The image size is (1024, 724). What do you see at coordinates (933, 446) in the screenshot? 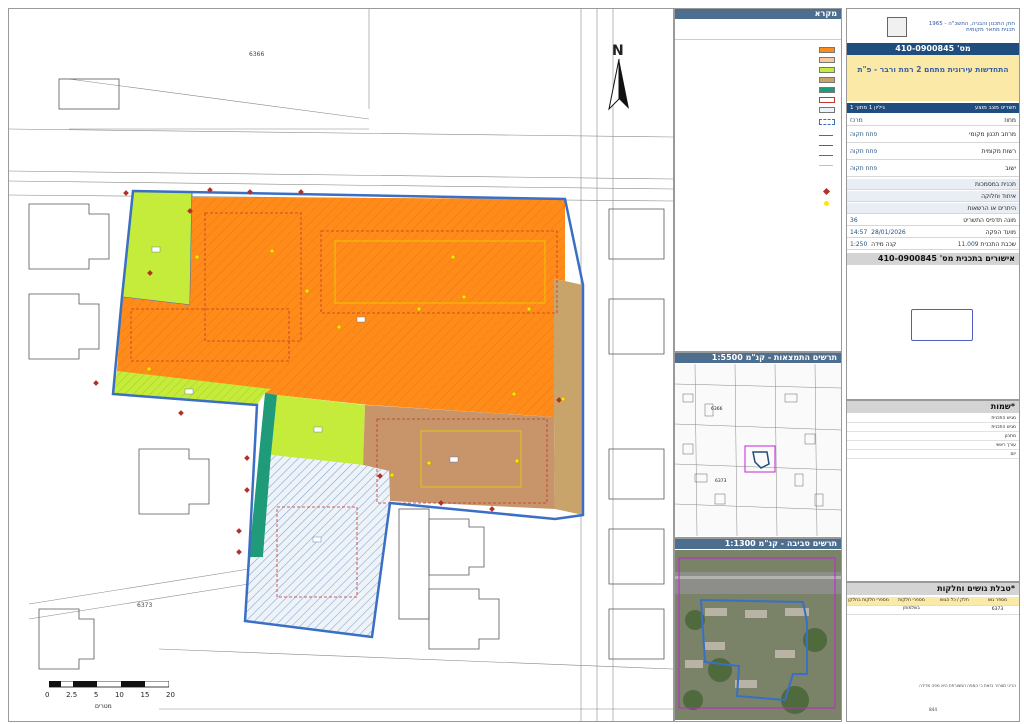
I see `names-row: עורך ראשי` at bounding box center [933, 446].